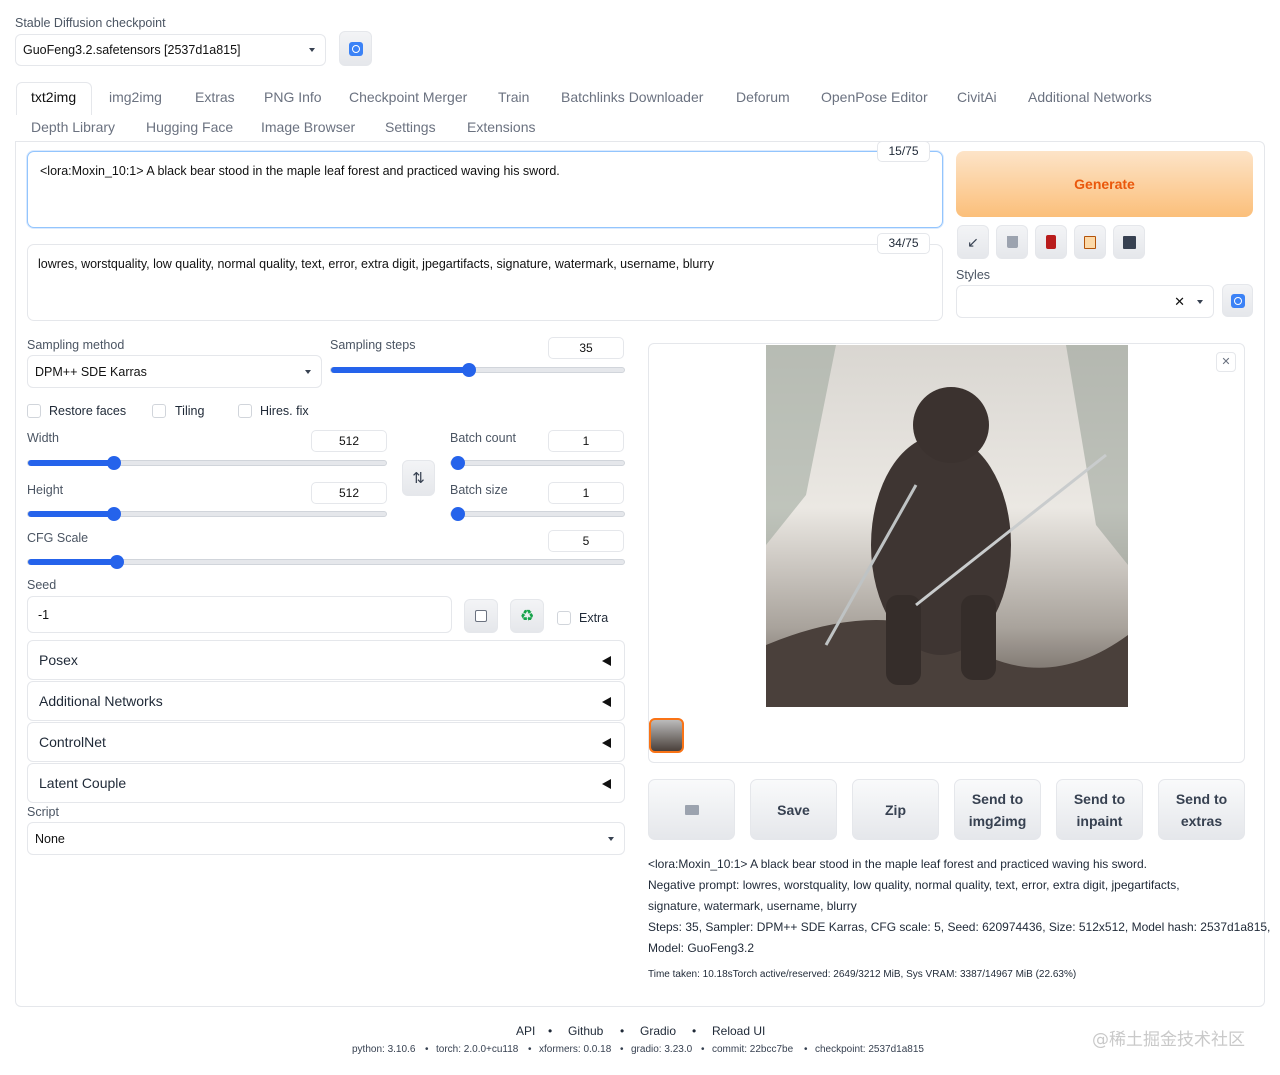 The height and width of the screenshot is (1075, 1280). What do you see at coordinates (384, 1049) in the screenshot?
I see `footer-python-version: python: 3.10.6` at bounding box center [384, 1049].